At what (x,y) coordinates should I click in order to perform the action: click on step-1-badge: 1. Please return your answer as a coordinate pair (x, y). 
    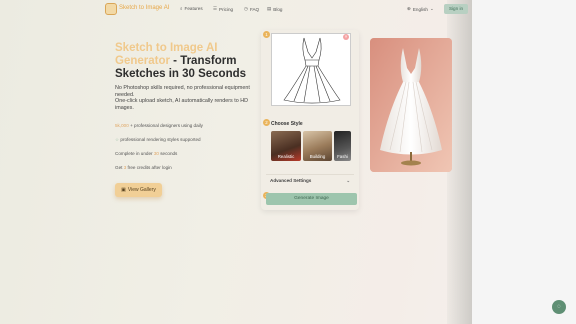
    Looking at the image, I should click on (266, 34).